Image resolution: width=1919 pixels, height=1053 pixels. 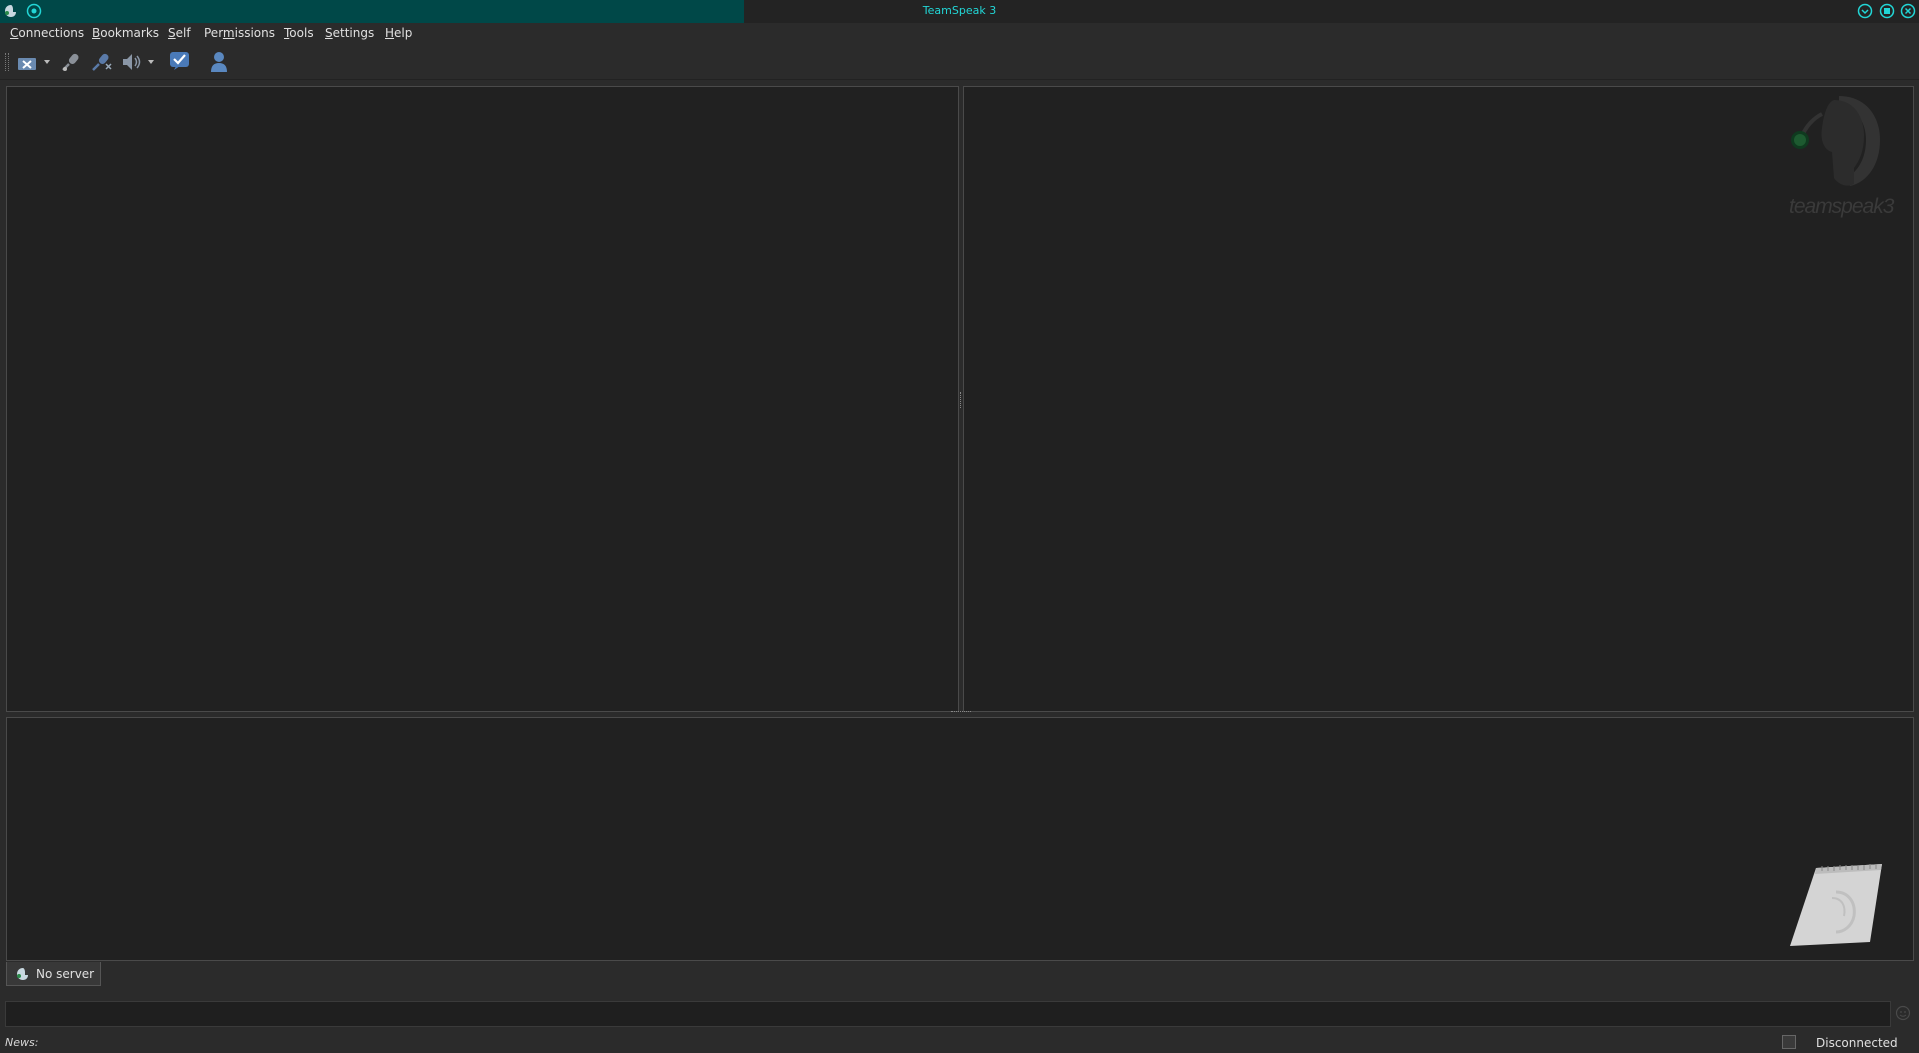 I want to click on title-bar-accent, so click(x=372, y=11).